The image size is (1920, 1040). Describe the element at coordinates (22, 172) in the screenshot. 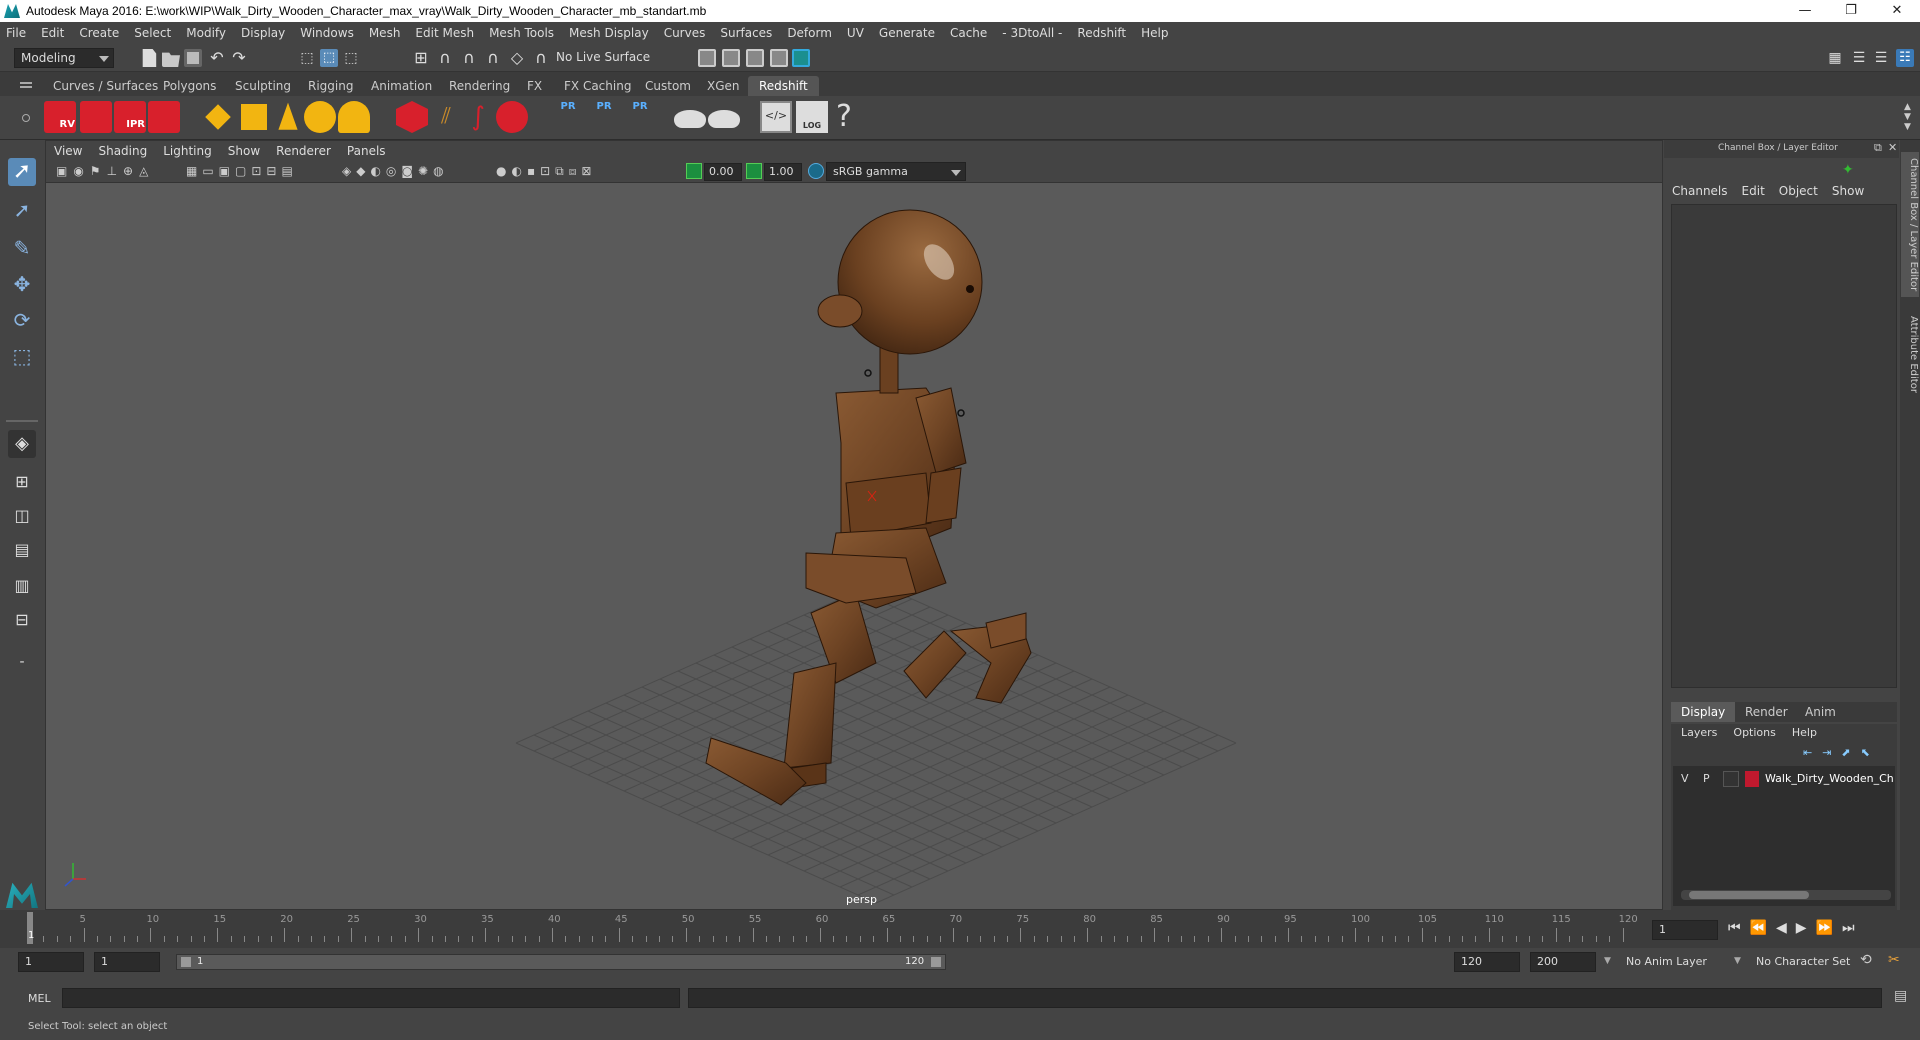

I see `select-tool-icon: ➚` at that location.